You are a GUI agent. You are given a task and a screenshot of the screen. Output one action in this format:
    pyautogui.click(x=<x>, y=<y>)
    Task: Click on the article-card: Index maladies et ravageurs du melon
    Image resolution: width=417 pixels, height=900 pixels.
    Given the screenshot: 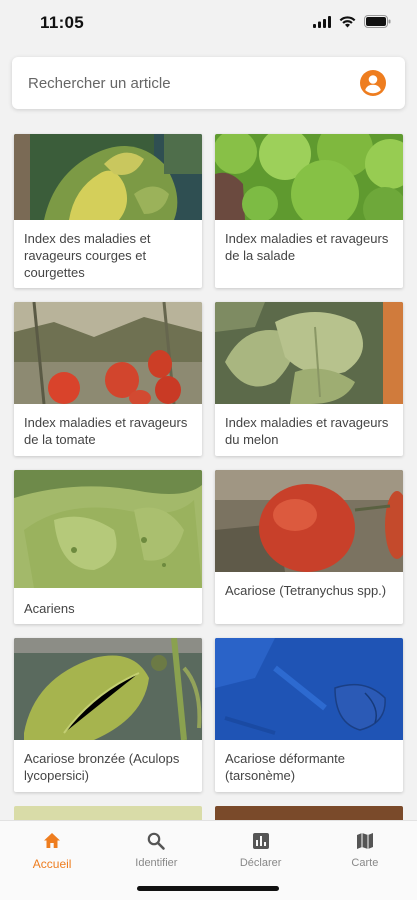 What is the action you would take?
    pyautogui.click(x=309, y=379)
    